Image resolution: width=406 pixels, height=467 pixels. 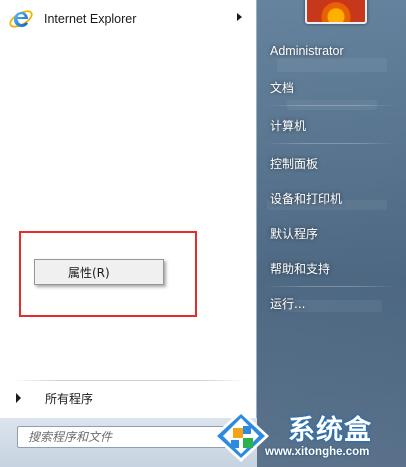 What do you see at coordinates (306, 198) in the screenshot?
I see `right-item-devices-printers: 设备和打印机` at bounding box center [306, 198].